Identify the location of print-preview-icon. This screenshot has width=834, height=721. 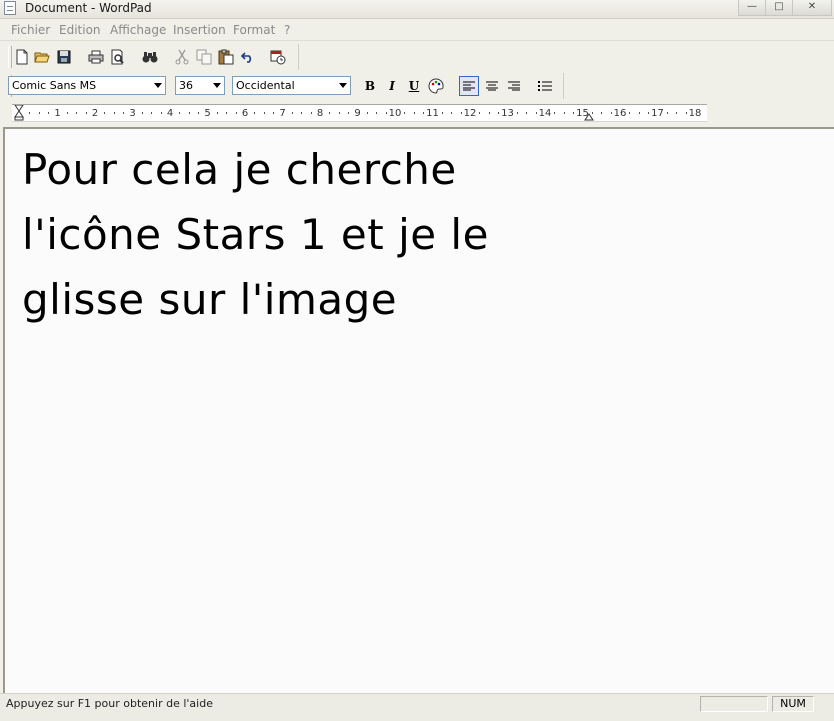
(118, 57).